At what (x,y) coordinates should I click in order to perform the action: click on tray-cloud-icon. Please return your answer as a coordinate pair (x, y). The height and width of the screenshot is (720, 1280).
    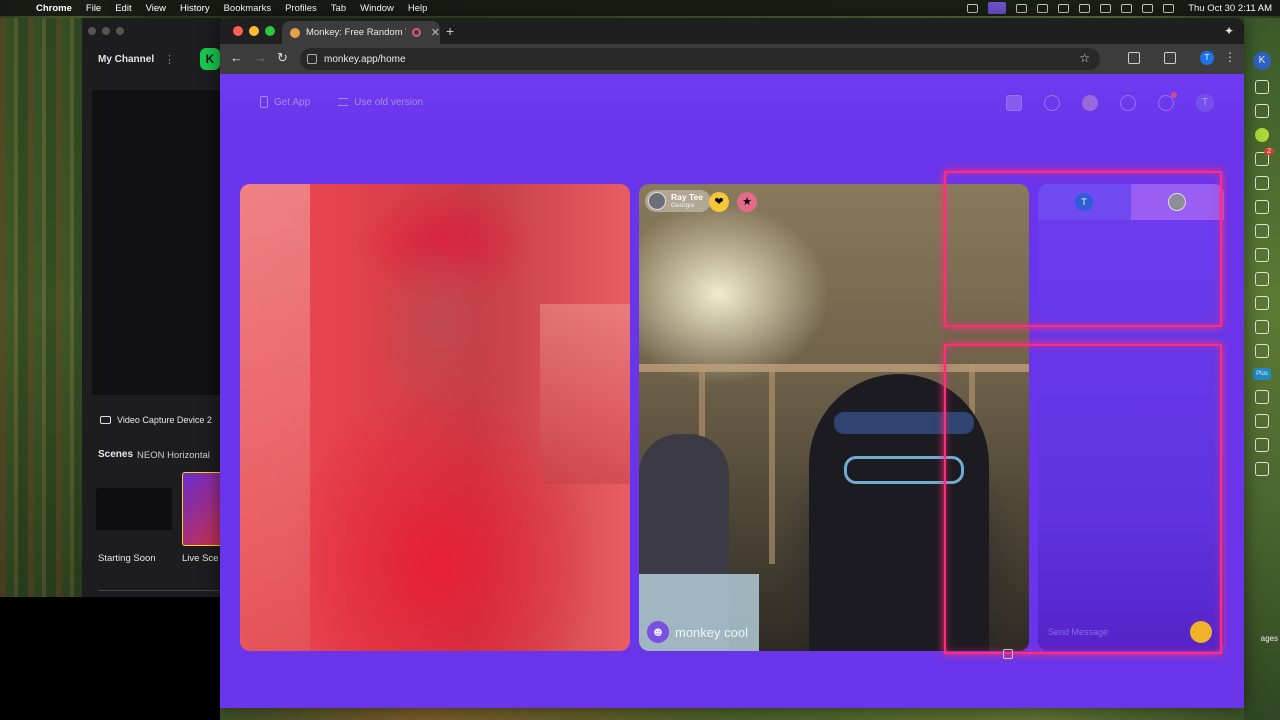
    Looking at the image, I should click on (1043, 8).